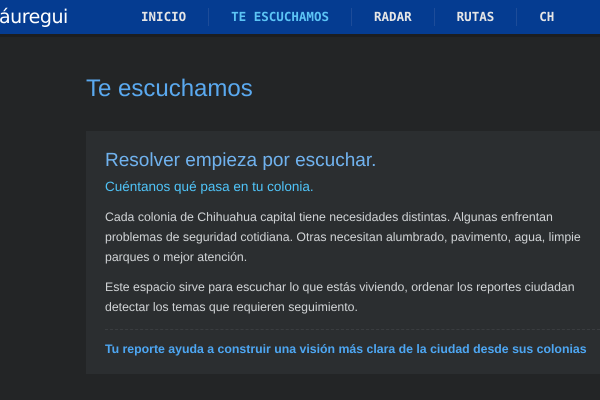 This screenshot has width=600, height=400. I want to click on nav-link: TE ESCUCHAMOS, so click(280, 17).